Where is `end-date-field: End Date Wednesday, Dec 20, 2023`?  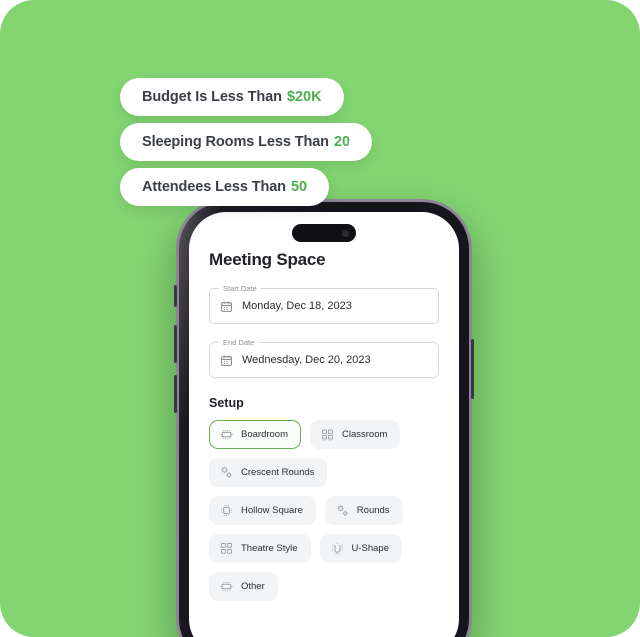
end-date-field: End Date Wednesday, Dec 20, 2023 is located at coordinates (324, 357).